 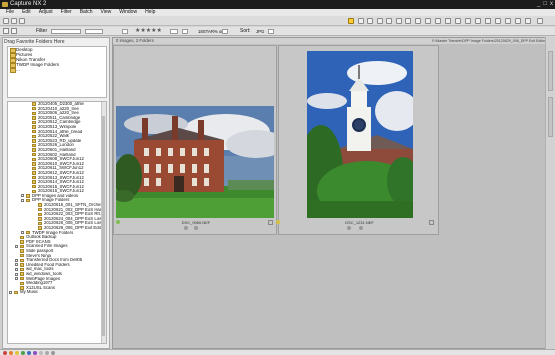 I want to click on workspace-icon, so click(x=540, y=21).